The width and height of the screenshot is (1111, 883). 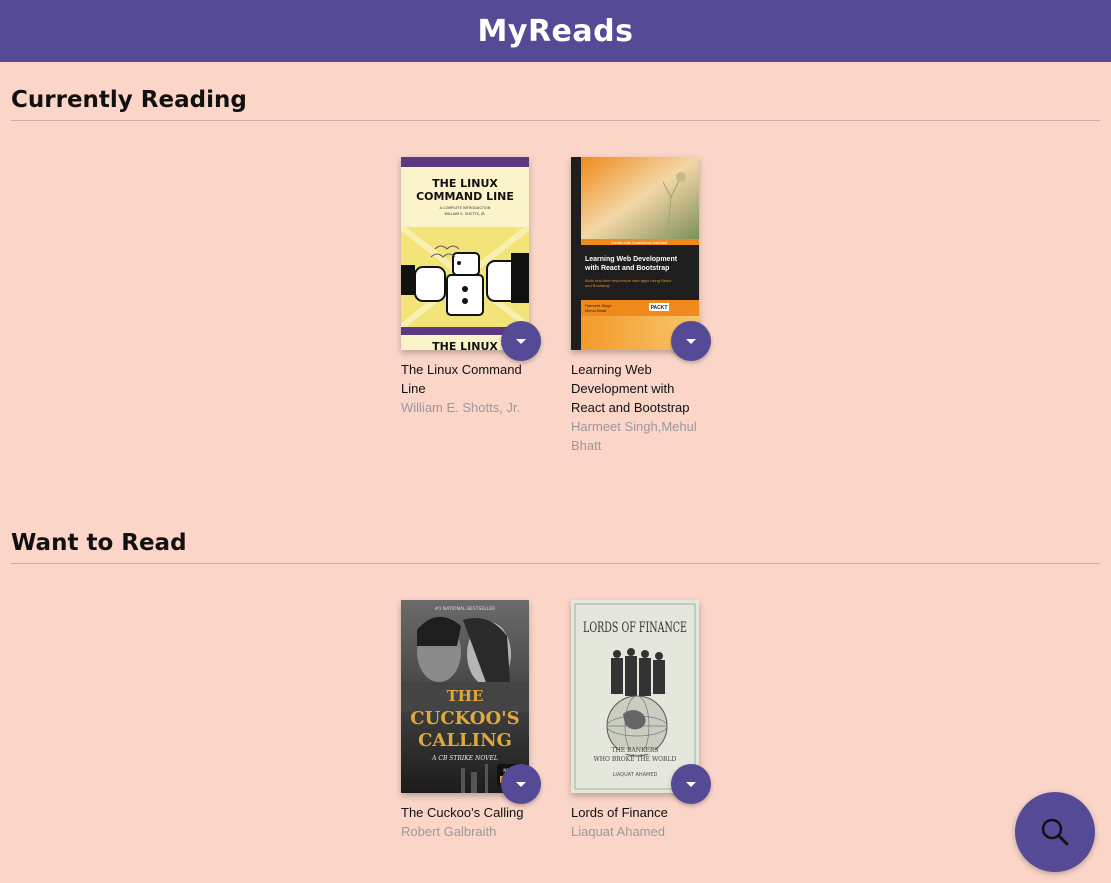 What do you see at coordinates (464, 718) in the screenshot?
I see `svg-text: CUCKOO'S` at bounding box center [464, 718].